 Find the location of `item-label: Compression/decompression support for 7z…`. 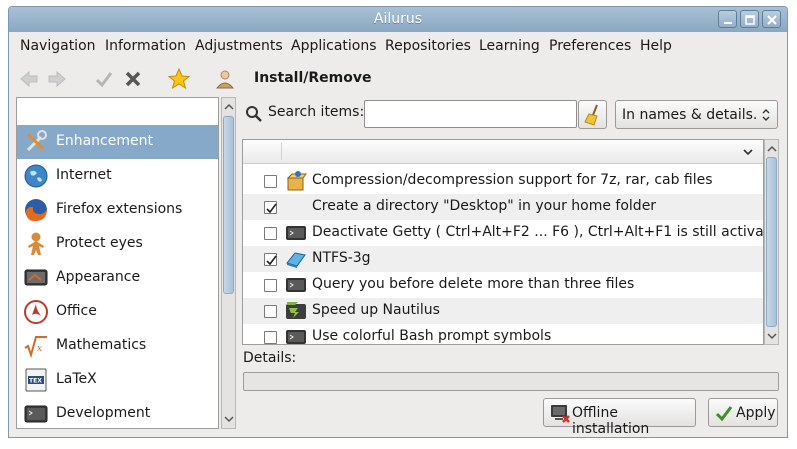

item-label: Compression/decompression support for 7z… is located at coordinates (512, 180).